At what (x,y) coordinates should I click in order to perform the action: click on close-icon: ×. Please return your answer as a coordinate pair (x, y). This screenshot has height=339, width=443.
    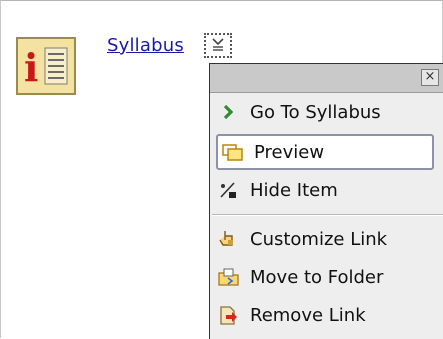
    Looking at the image, I should click on (430, 77).